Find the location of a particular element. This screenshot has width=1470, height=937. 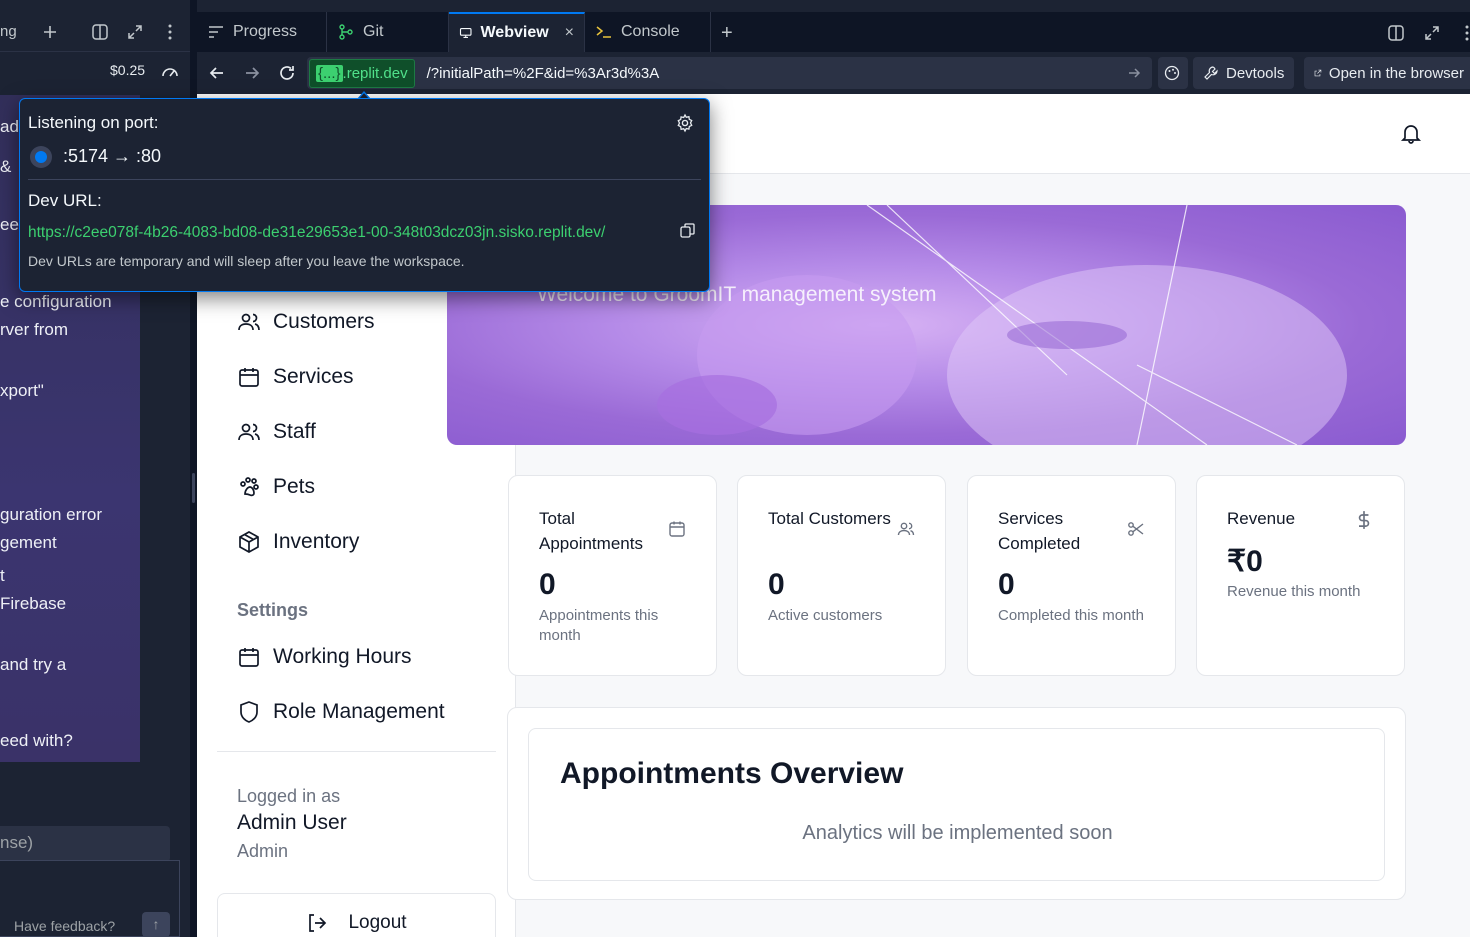

settings-section-label: Settings is located at coordinates (273, 610).